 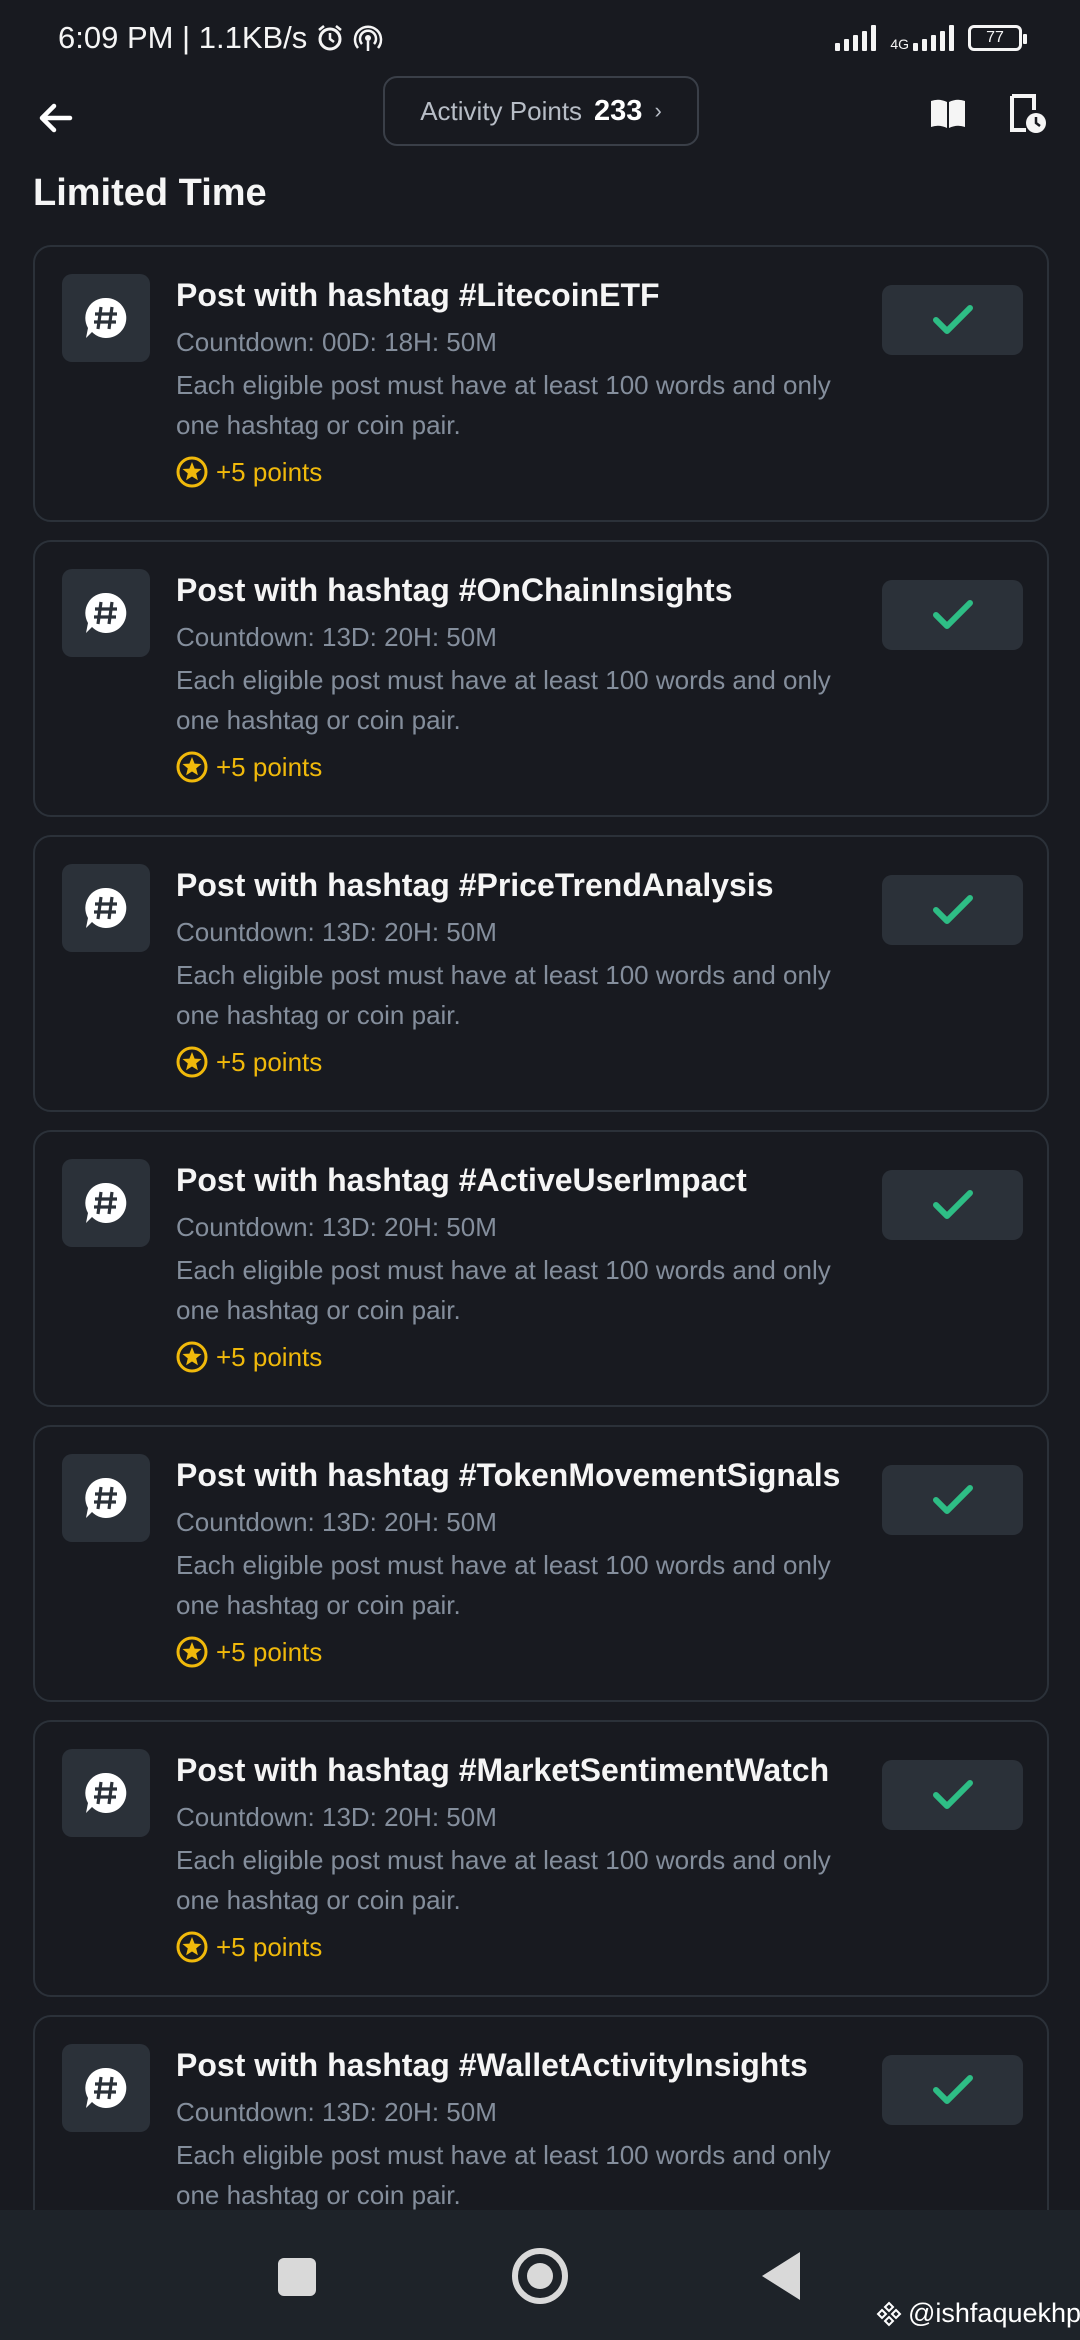 I want to click on task-title: Post with hashtag #MarketSentimentWatch, so click(x=503, y=1770).